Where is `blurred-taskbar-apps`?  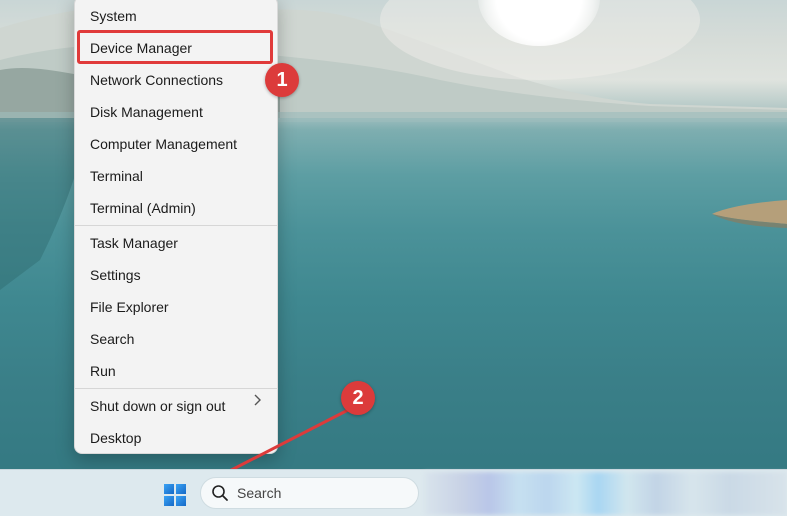 blurred-taskbar-apps is located at coordinates (605, 493).